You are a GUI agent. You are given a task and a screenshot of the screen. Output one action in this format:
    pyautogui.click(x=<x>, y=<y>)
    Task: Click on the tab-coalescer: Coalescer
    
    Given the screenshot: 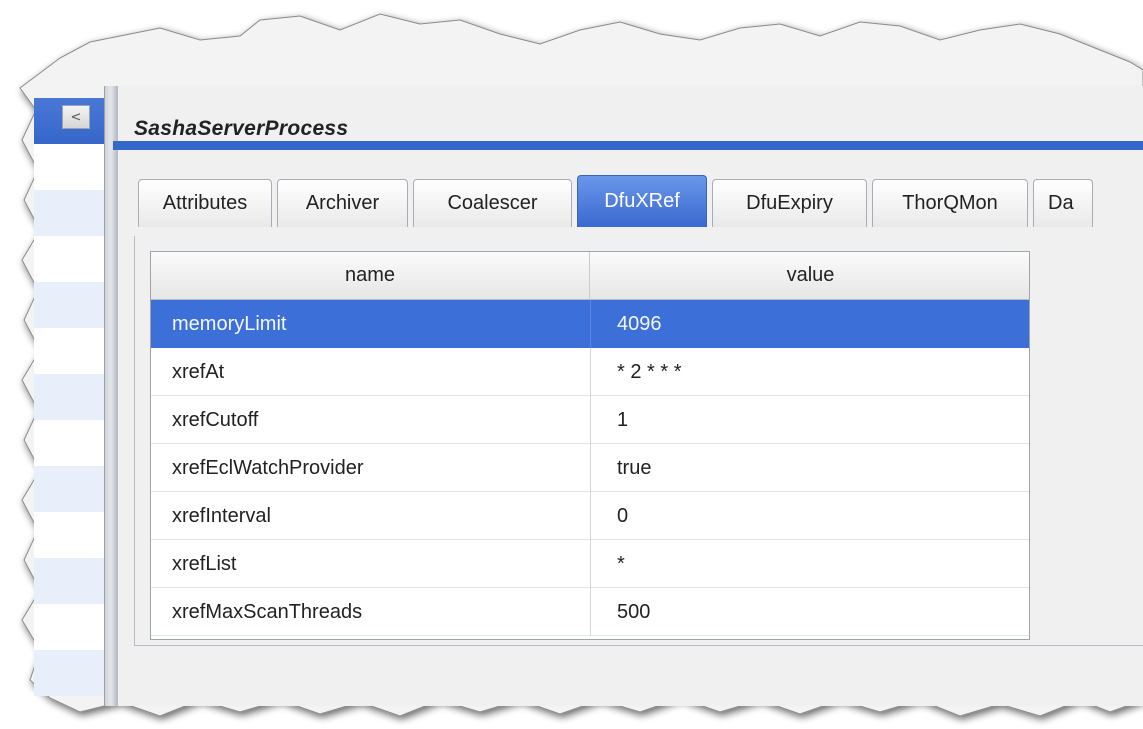 What is the action you would take?
    pyautogui.click(x=492, y=203)
    